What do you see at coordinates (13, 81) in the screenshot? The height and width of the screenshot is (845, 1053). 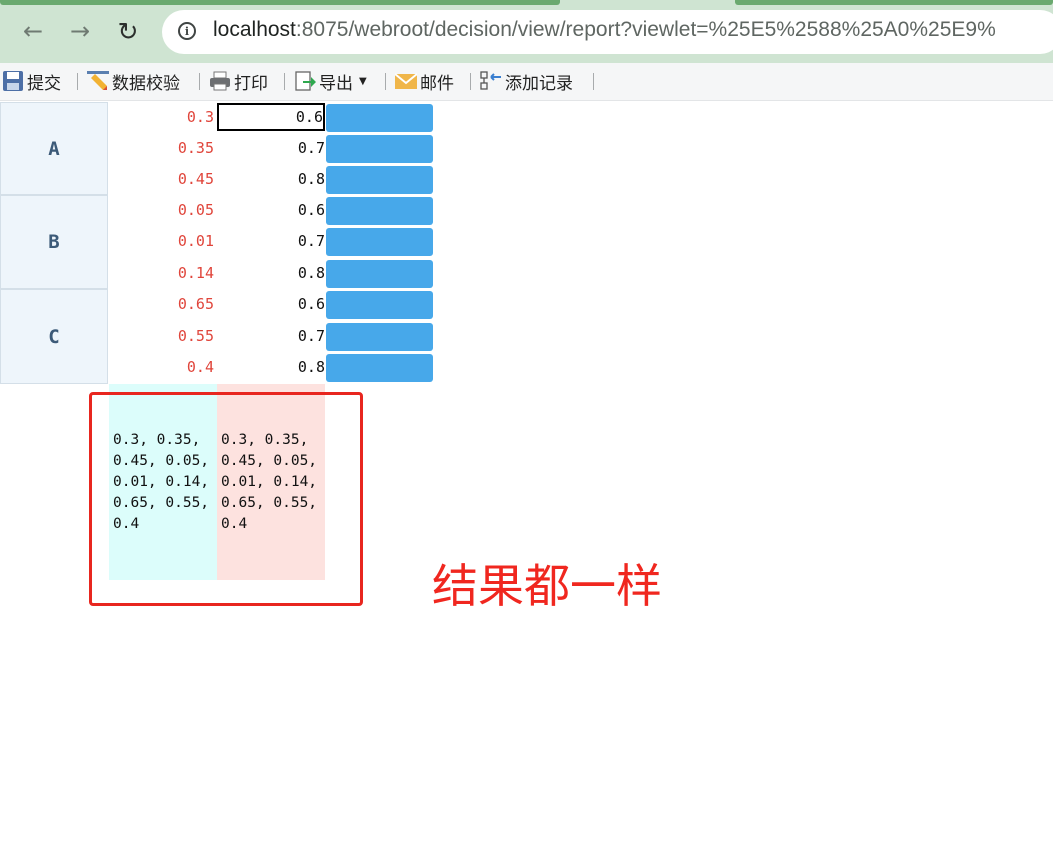 I see `save-icon` at bounding box center [13, 81].